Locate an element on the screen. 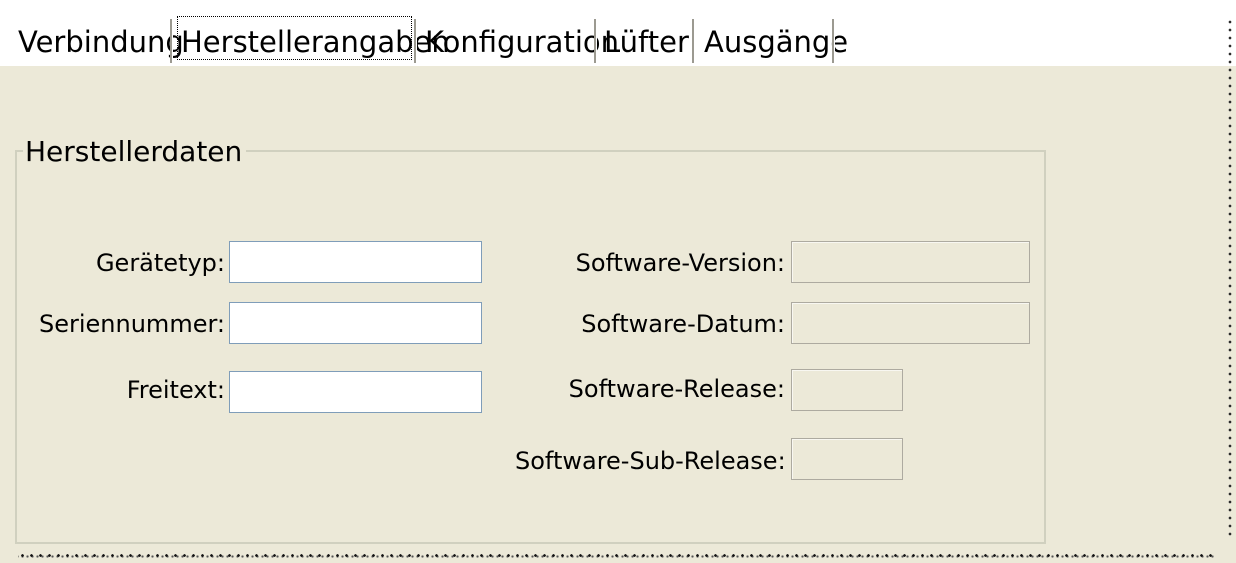 This screenshot has height=563, width=1236. freitext-label: Freitext: is located at coordinates (175, 390).